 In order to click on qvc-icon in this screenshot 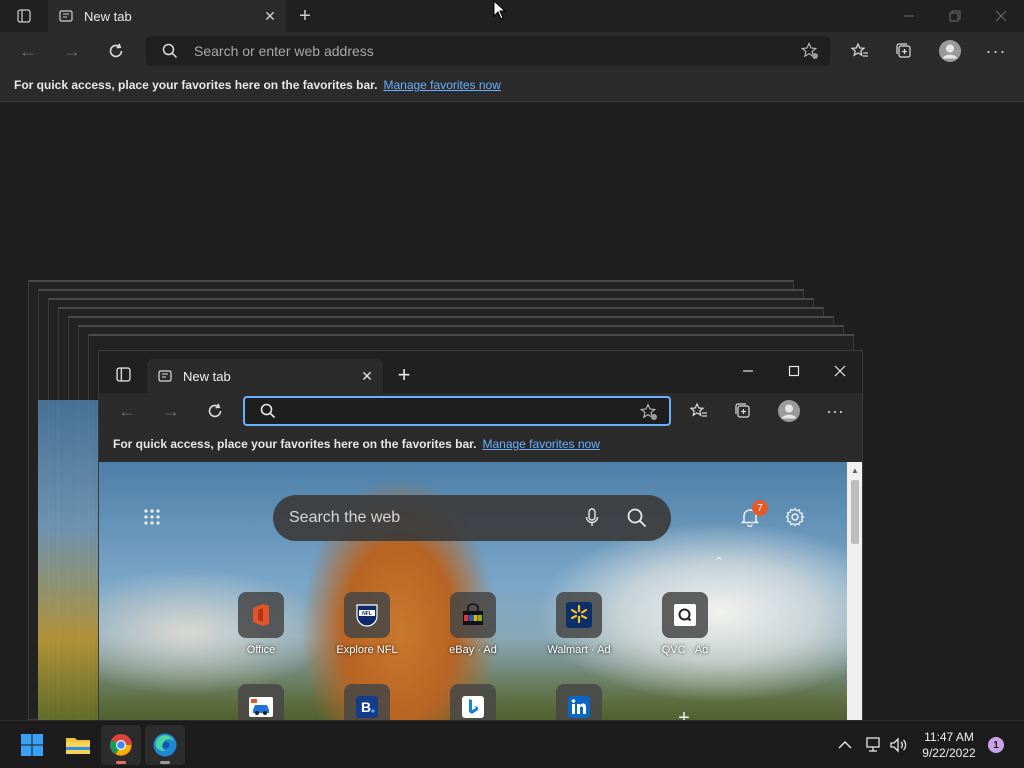, I will do `click(685, 615)`.